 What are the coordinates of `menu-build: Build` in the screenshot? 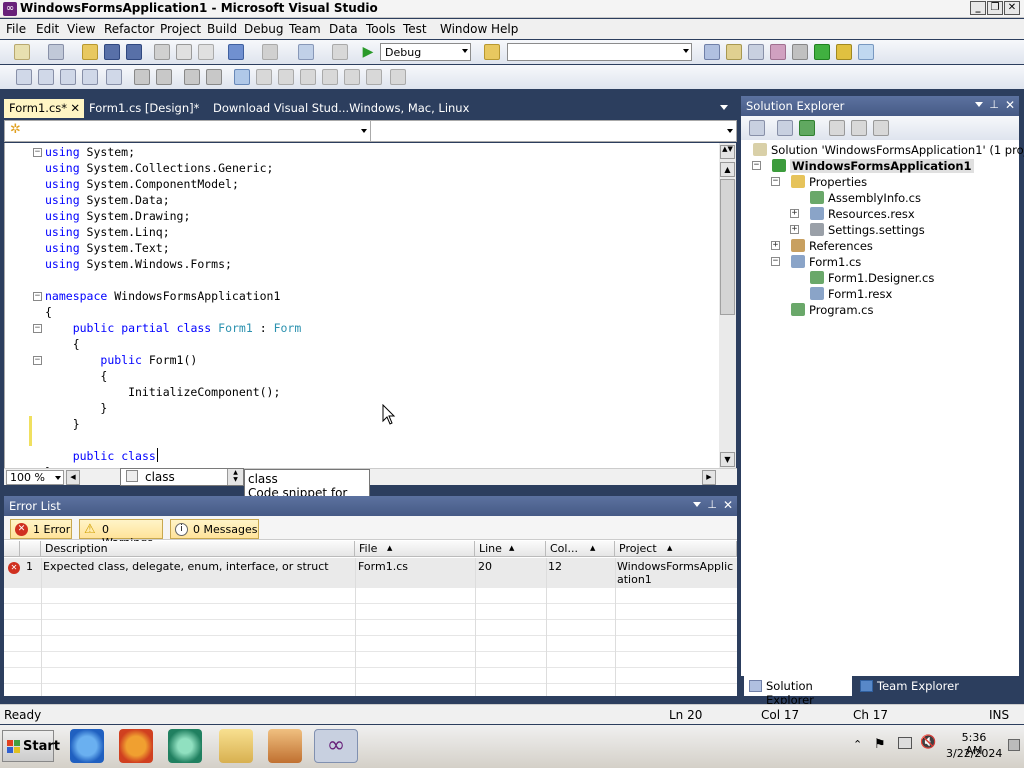 It's located at (222, 29).